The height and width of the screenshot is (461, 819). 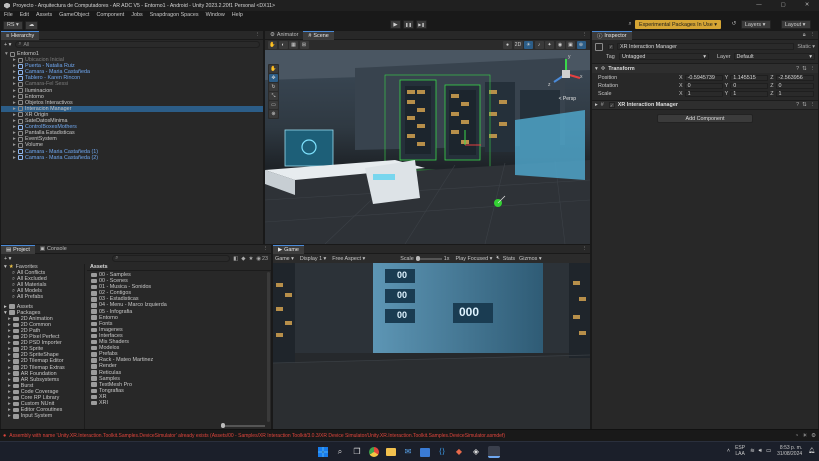 What do you see at coordinates (459, 452) in the screenshot?
I see `git-icon: ◆` at bounding box center [459, 452].